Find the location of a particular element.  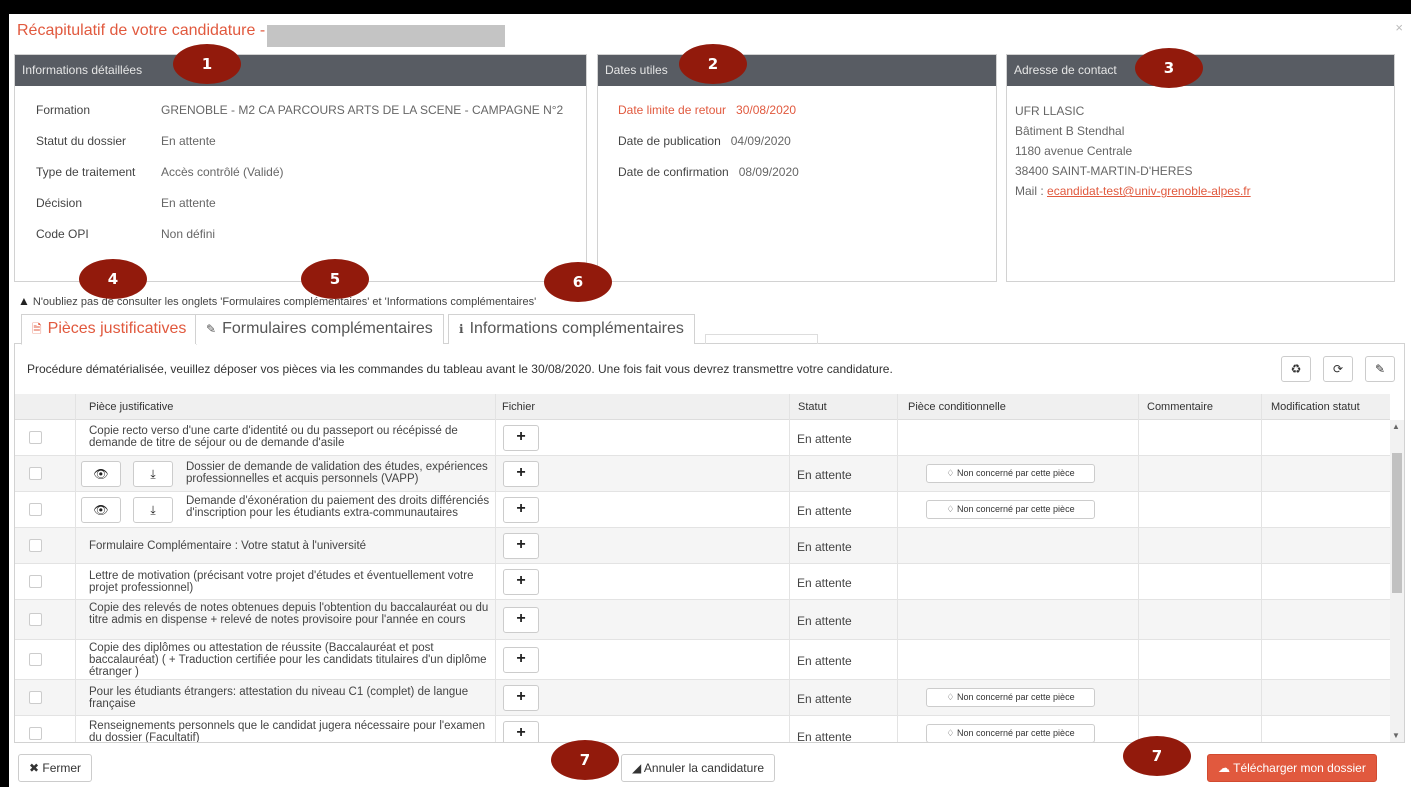

refresh-button: ⟳ is located at coordinates (1338, 369).